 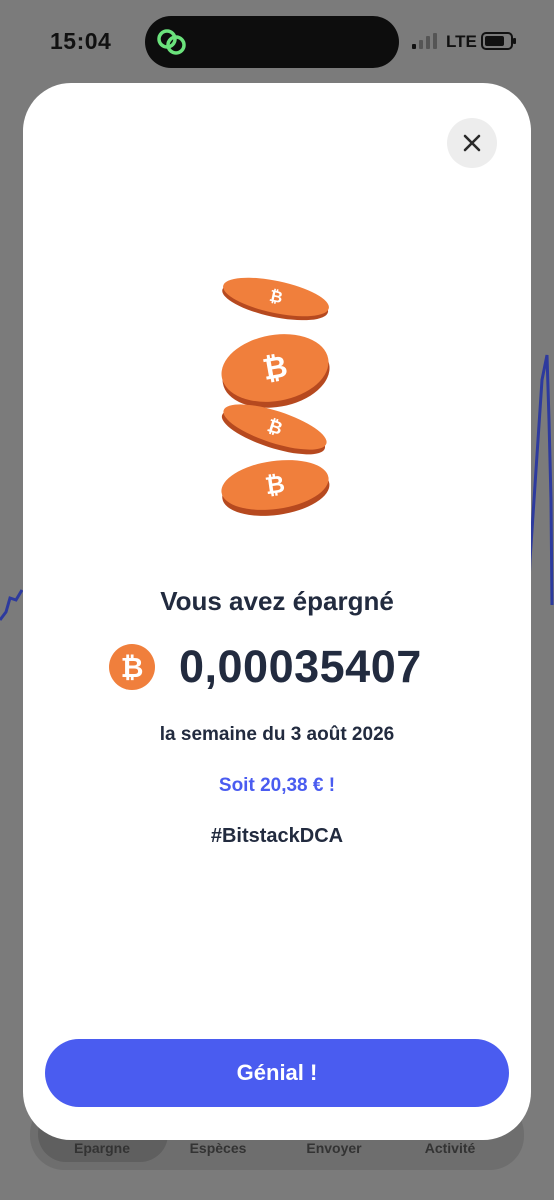 I want to click on btc-amount-row: ₿ 0,00035407, so click(x=265, y=667).